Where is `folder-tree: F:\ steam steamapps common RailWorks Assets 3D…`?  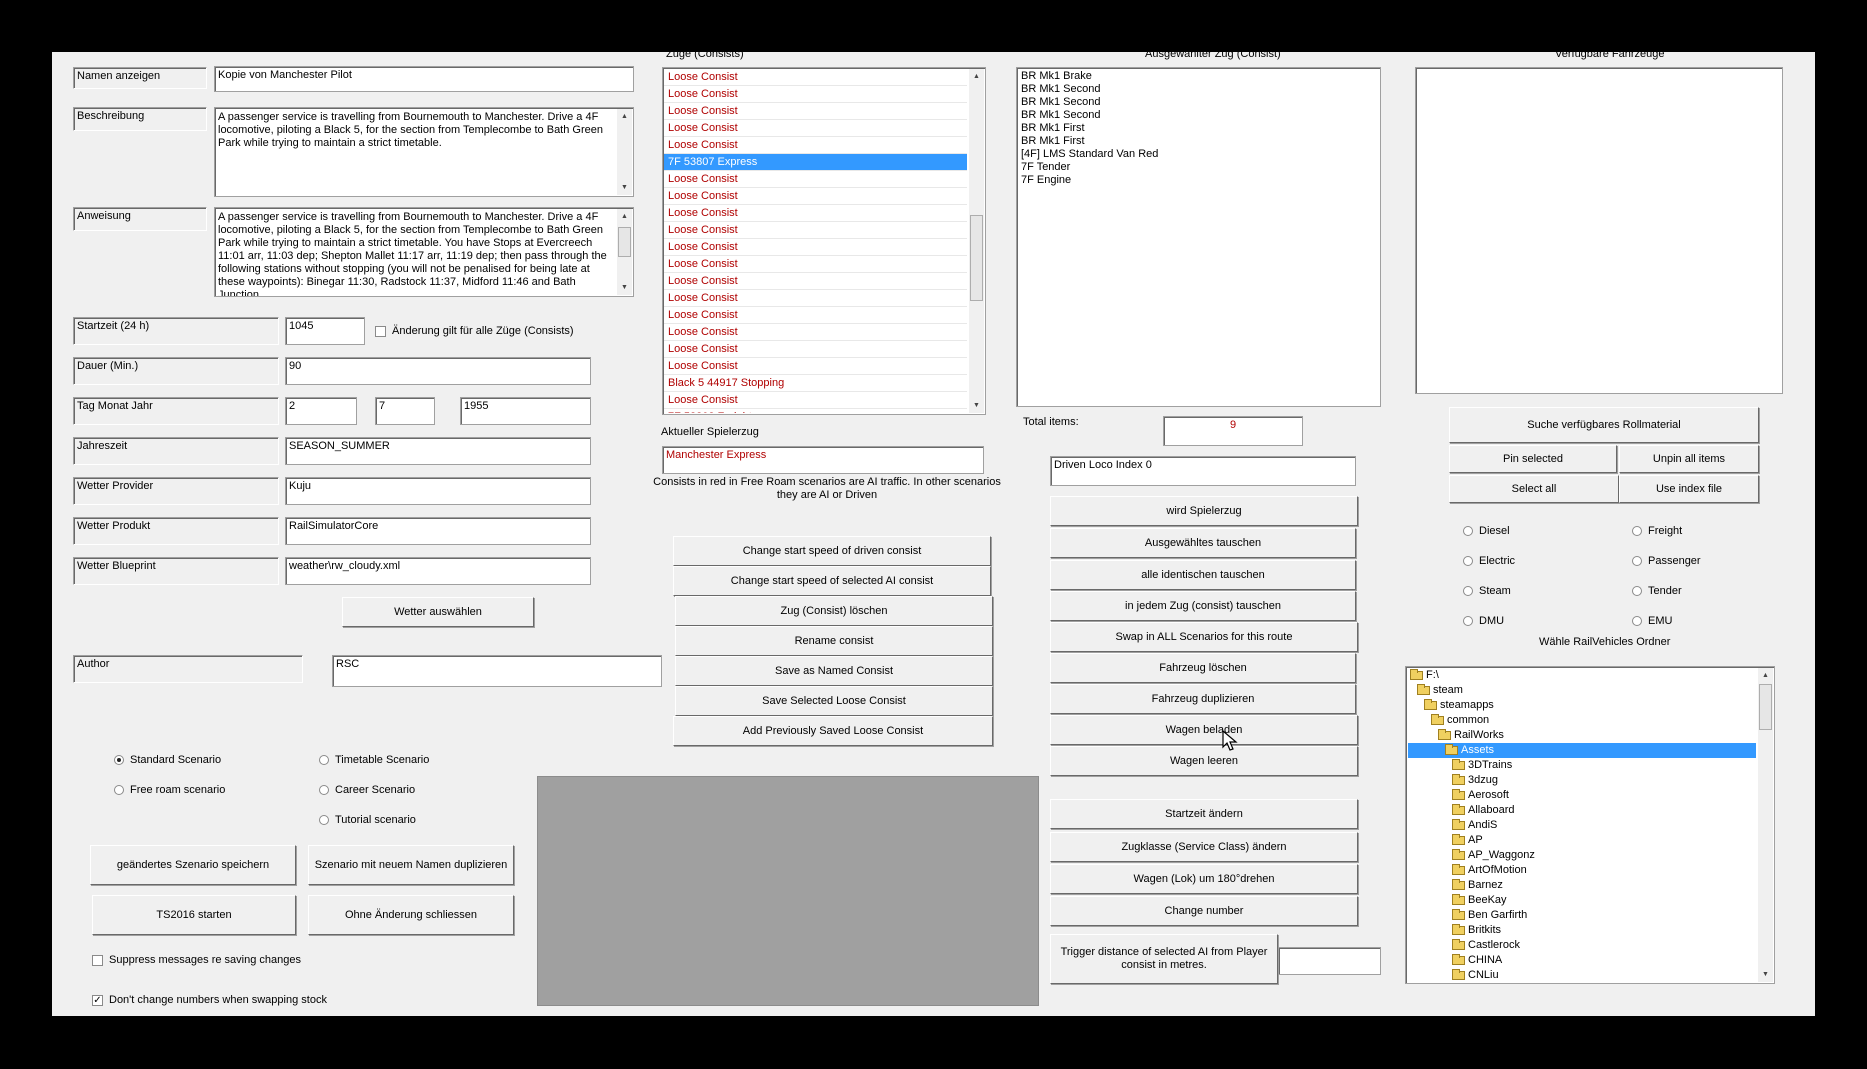
folder-tree: F:\ steam steamapps common RailWorks Assets 3D… is located at coordinates (1590, 825).